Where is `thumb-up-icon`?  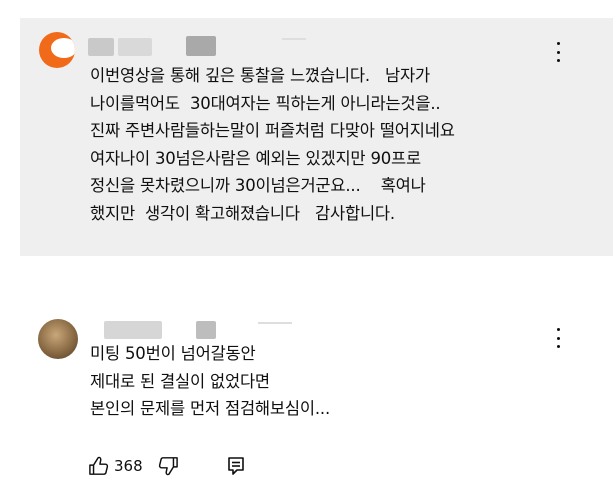
thumb-up-icon is located at coordinates (99, 465).